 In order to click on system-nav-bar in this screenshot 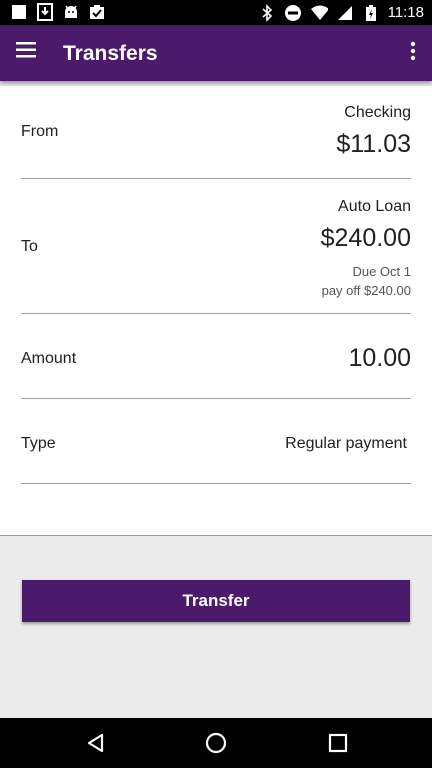, I will do `click(216, 743)`.